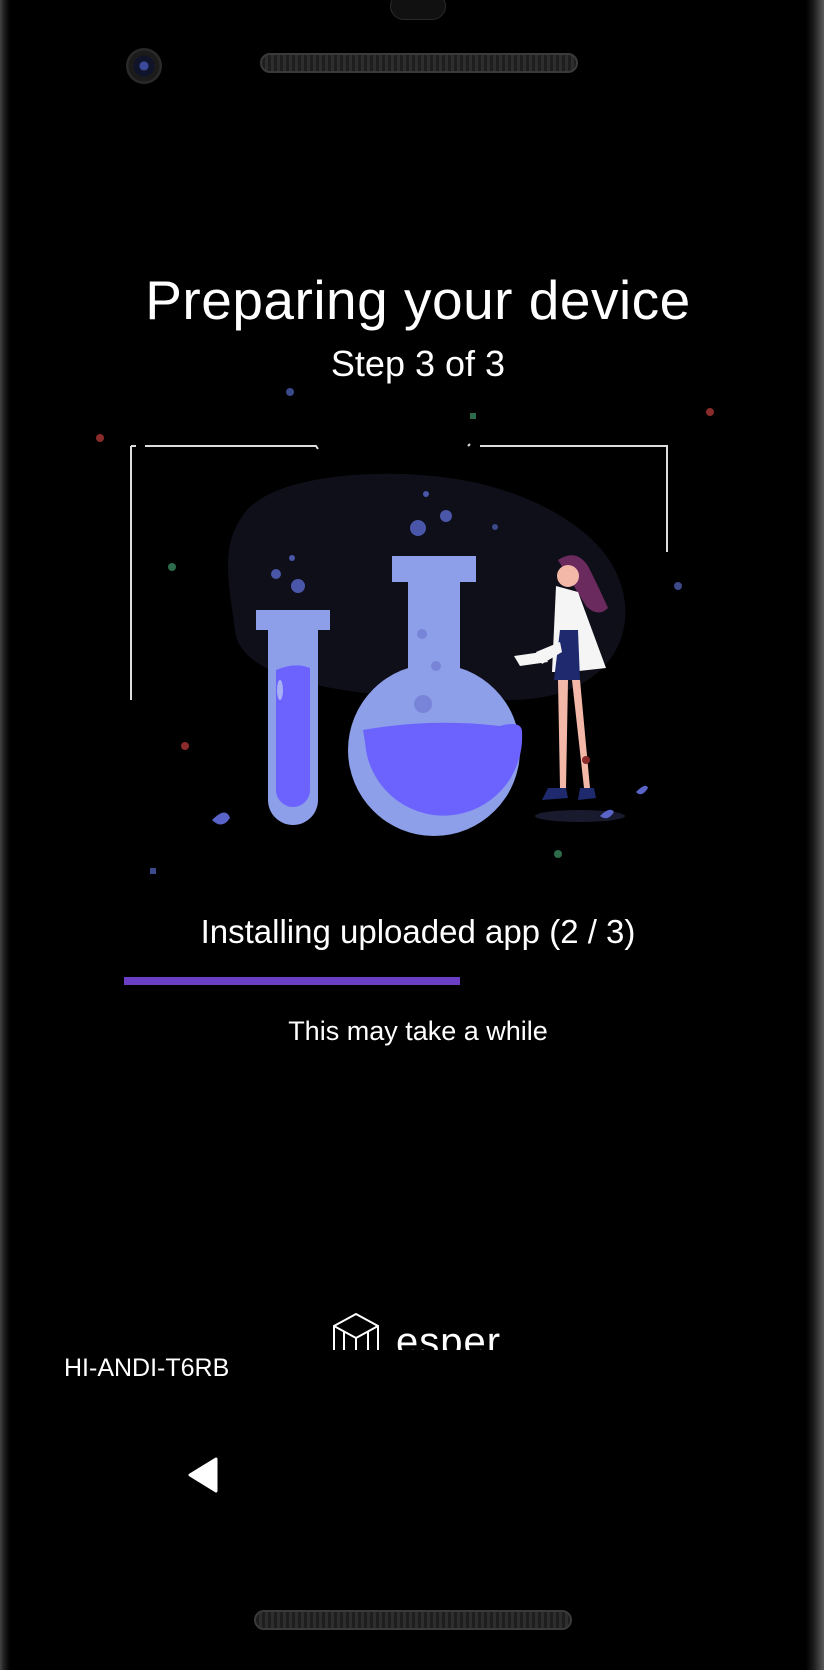  I want to click on esper-cube-icon, so click(356, 1331).